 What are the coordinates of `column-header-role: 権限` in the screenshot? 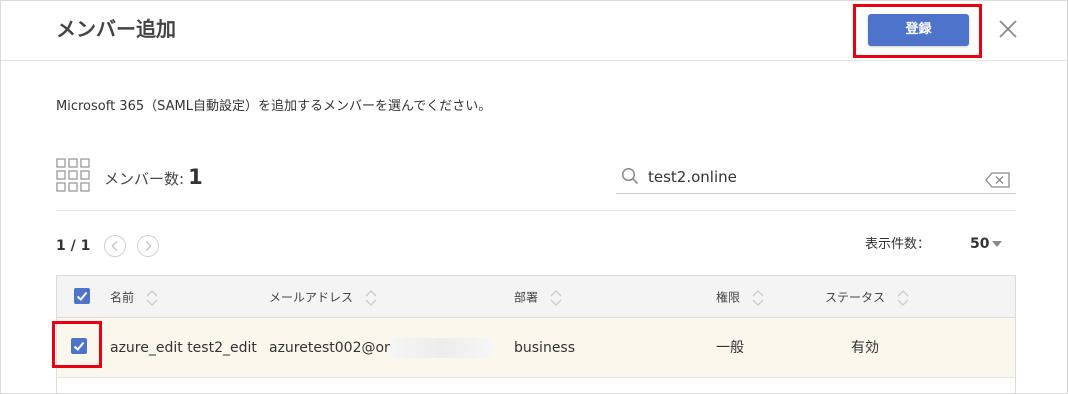 It's located at (740, 298).